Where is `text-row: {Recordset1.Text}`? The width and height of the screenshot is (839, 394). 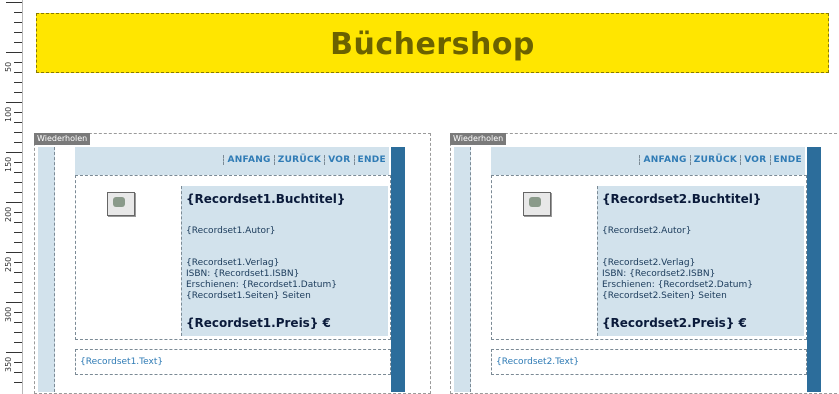
text-row: {Recordset1.Text} is located at coordinates (233, 362).